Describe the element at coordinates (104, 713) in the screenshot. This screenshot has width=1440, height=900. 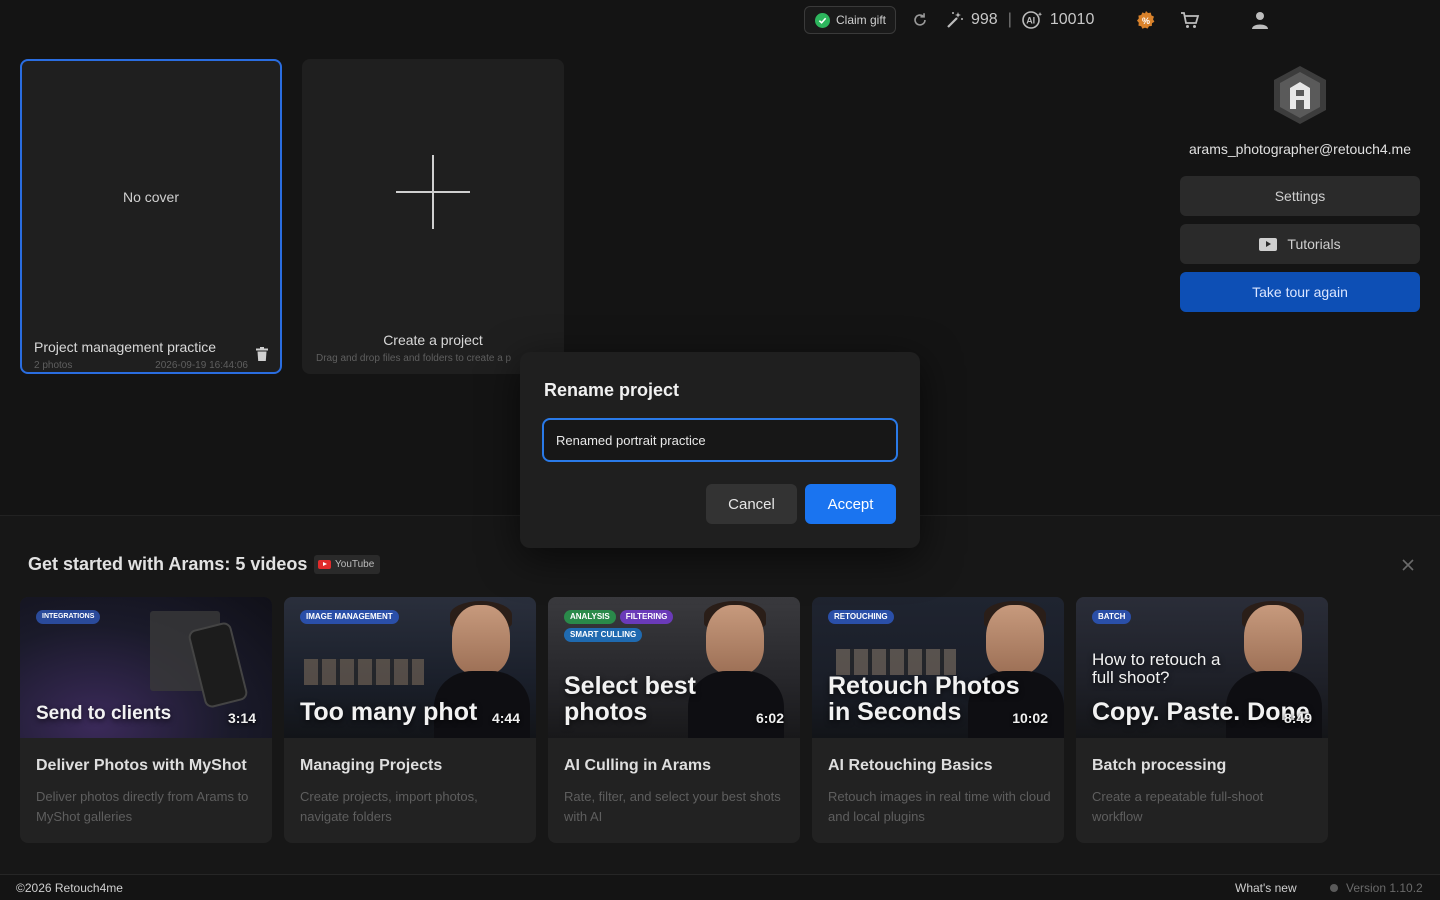
I see `video-overlay-text: Send to clients` at that location.